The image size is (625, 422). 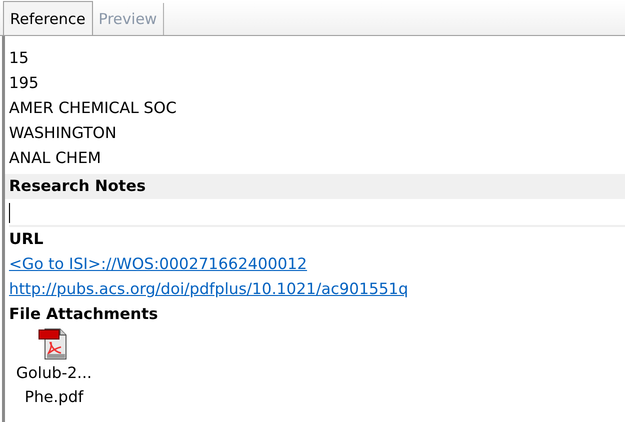 What do you see at coordinates (158, 264) in the screenshot?
I see `url-link: <Go to ISI>://WOS:000271662400012` at bounding box center [158, 264].